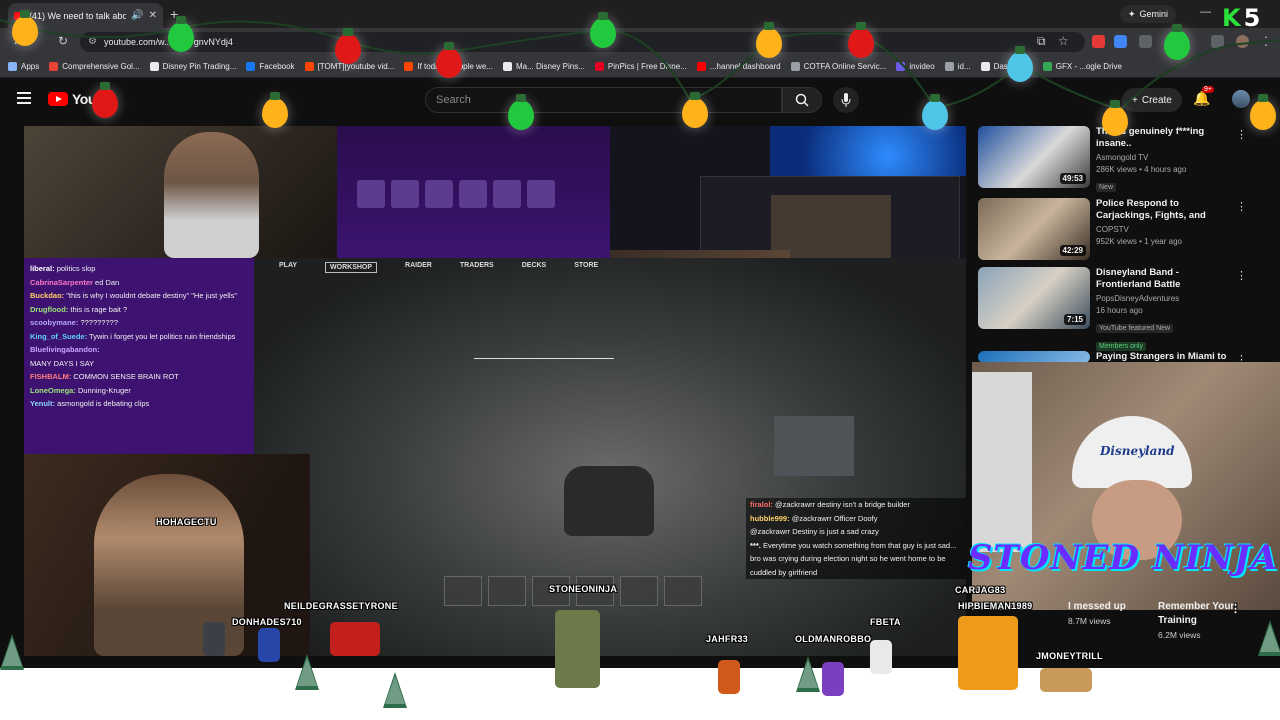 The width and height of the screenshot is (1280, 720). Describe the element at coordinates (915, 66) in the screenshot. I see `bookmark-item: invideo` at that location.